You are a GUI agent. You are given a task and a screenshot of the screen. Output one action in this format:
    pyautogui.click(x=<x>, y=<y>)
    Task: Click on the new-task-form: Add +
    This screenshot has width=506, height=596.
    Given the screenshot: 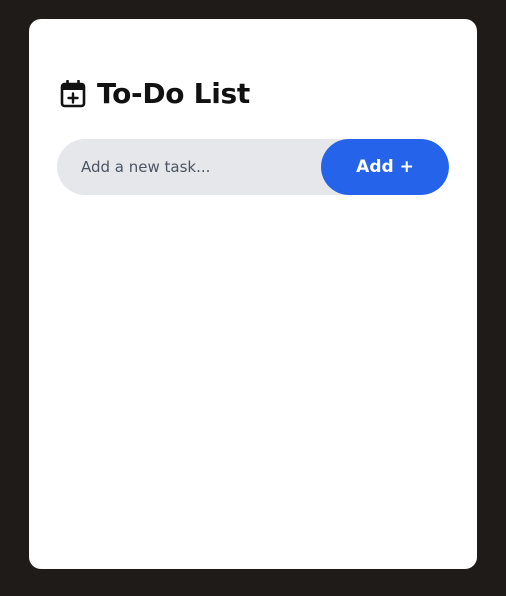 What is the action you would take?
    pyautogui.click(x=253, y=167)
    